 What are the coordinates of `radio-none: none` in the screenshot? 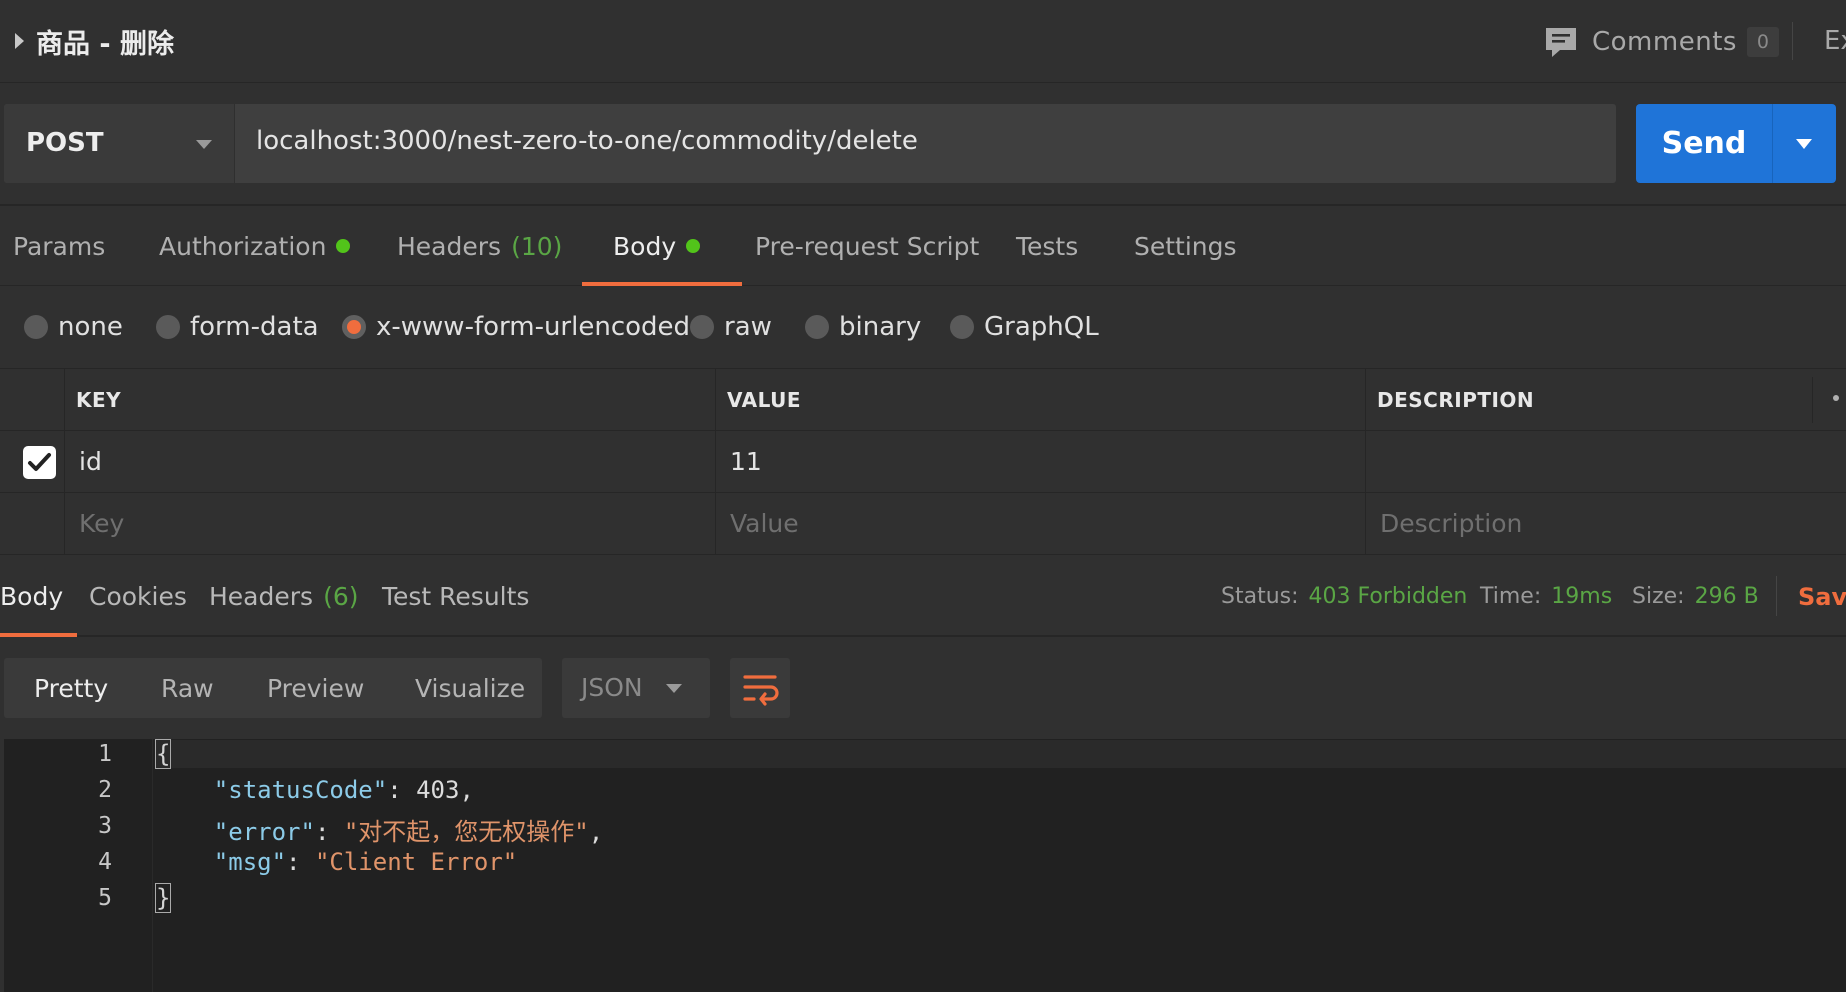 It's located at (73, 327).